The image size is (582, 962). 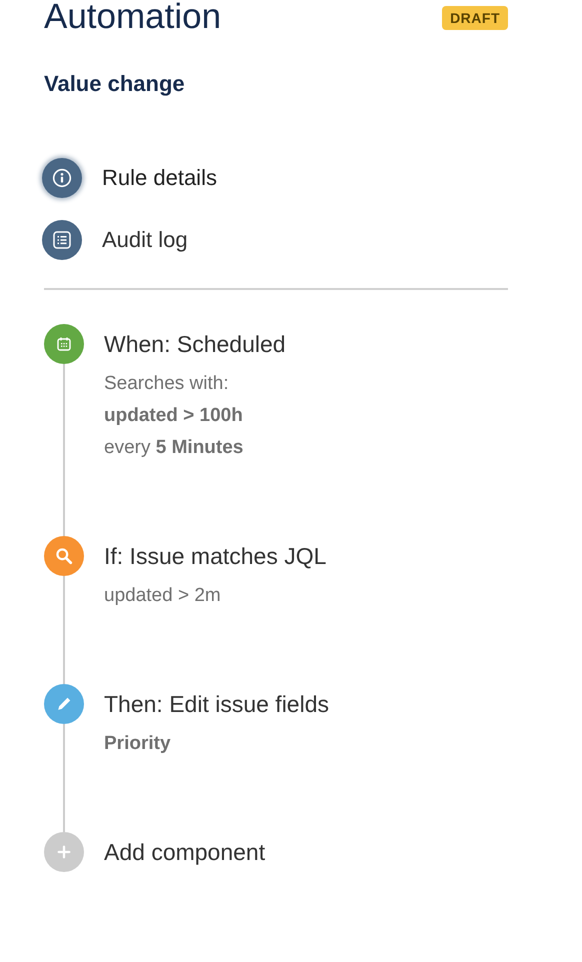 What do you see at coordinates (174, 416) in the screenshot?
I see `step-detail: updated > 100h` at bounding box center [174, 416].